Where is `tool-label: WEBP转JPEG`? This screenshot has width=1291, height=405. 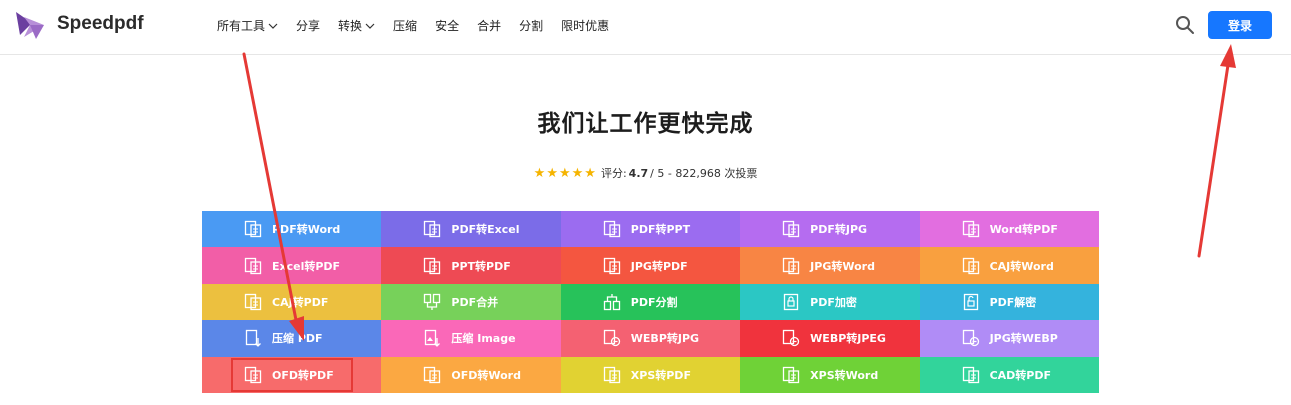 tool-label: WEBP转JPEG is located at coordinates (848, 339).